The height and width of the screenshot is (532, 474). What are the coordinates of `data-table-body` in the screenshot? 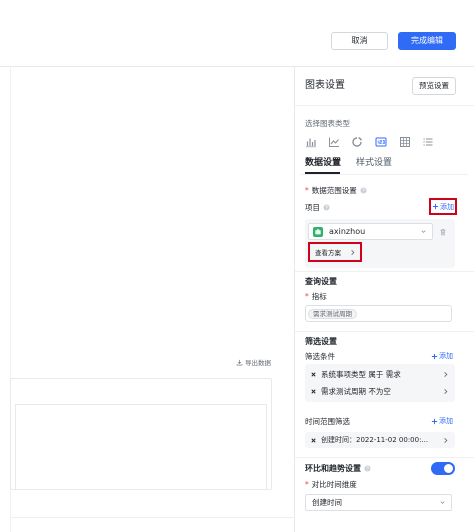 It's located at (141, 446).